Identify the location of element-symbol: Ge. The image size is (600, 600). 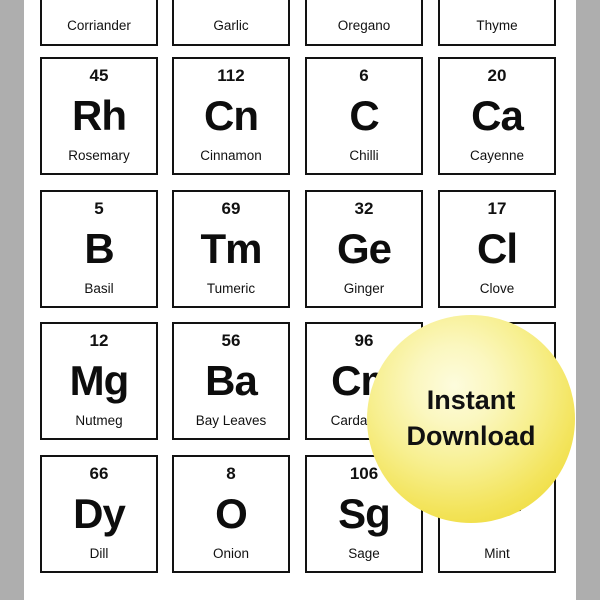
(364, 248).